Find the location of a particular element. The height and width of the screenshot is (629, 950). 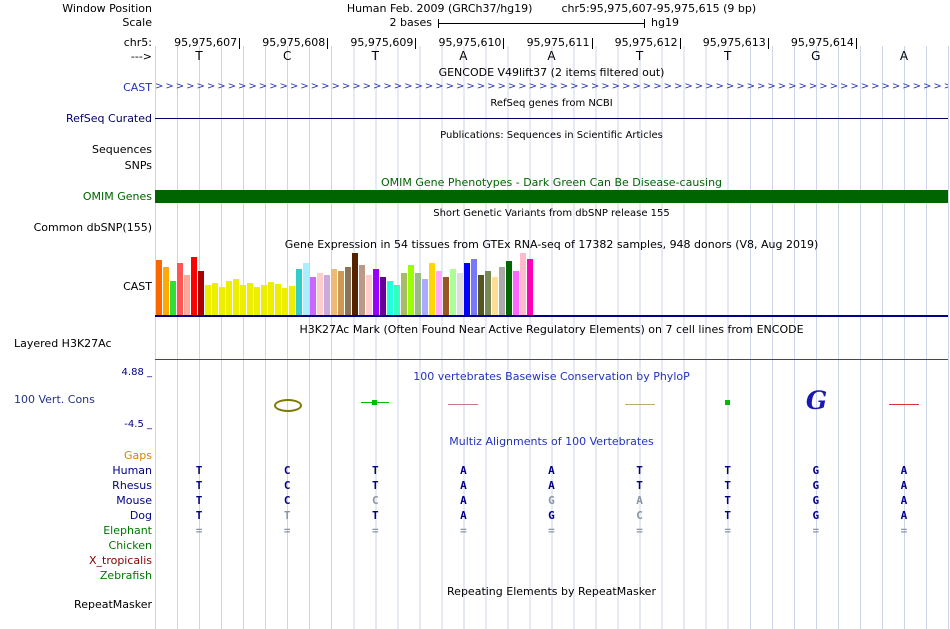

omim-genes-label: OMIM Genes is located at coordinates (76, 196).